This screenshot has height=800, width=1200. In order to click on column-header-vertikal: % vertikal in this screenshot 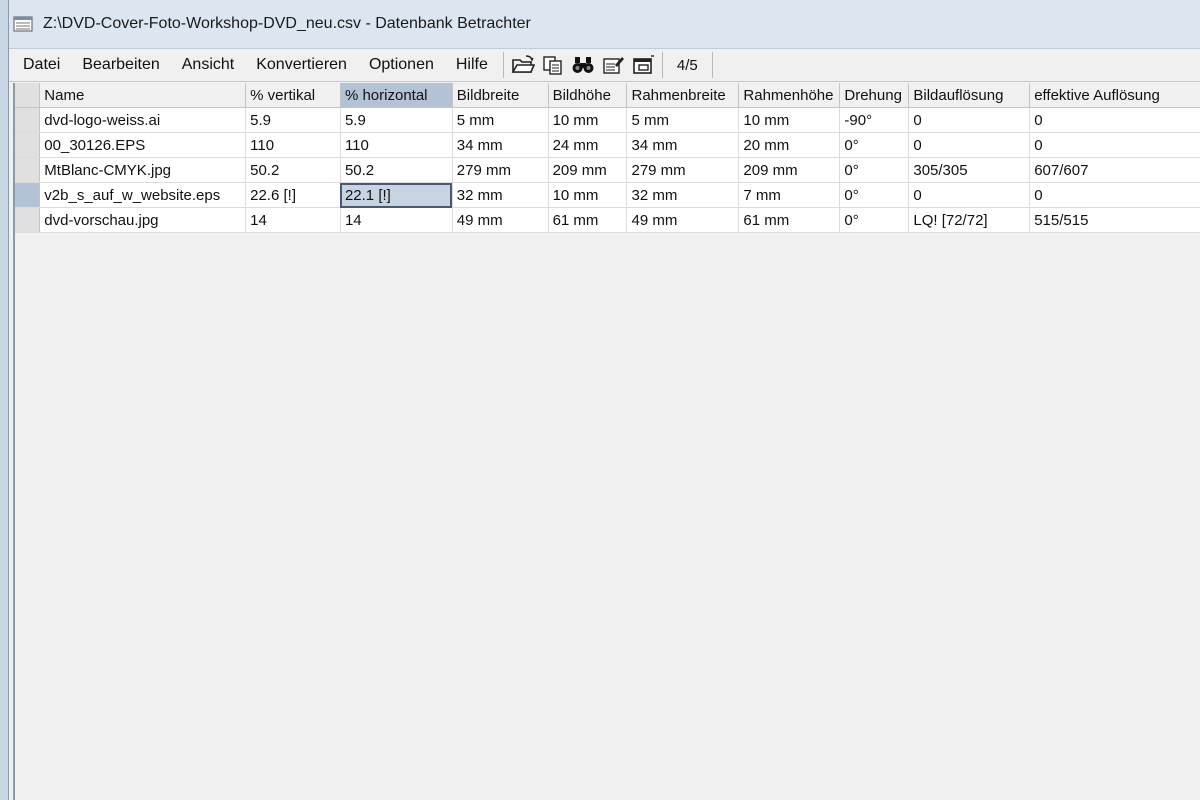, I will do `click(293, 95)`.